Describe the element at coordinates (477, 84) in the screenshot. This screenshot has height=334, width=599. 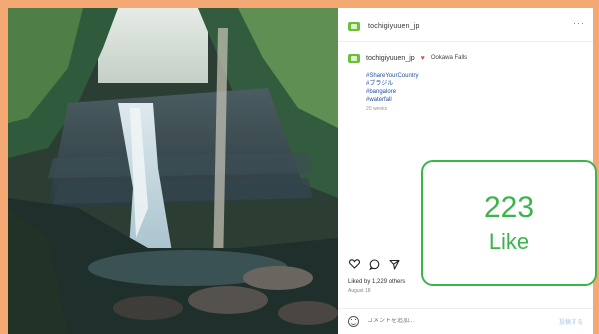
I see `hashtag: #ブラジル` at that location.